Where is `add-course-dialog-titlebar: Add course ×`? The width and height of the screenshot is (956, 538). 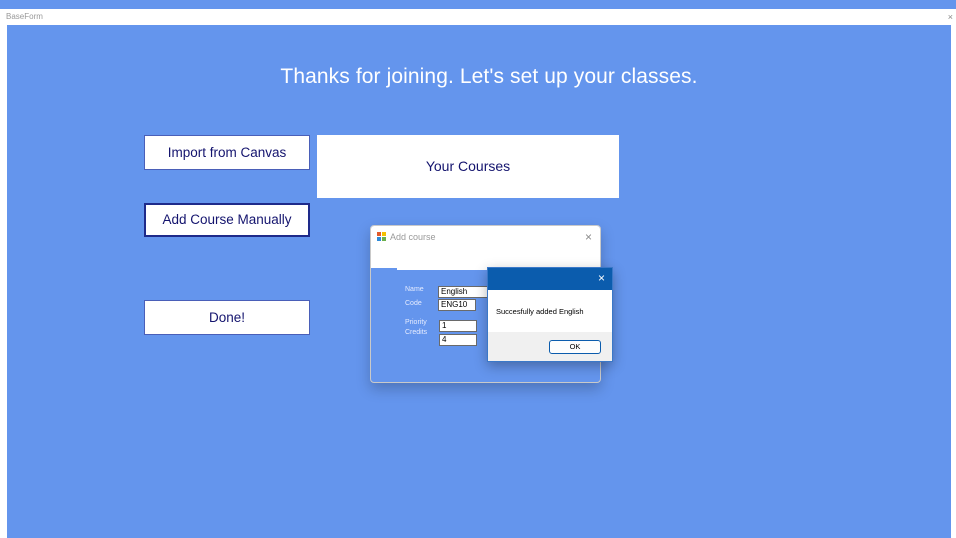
add-course-dialog-titlebar: Add course × is located at coordinates (485, 237).